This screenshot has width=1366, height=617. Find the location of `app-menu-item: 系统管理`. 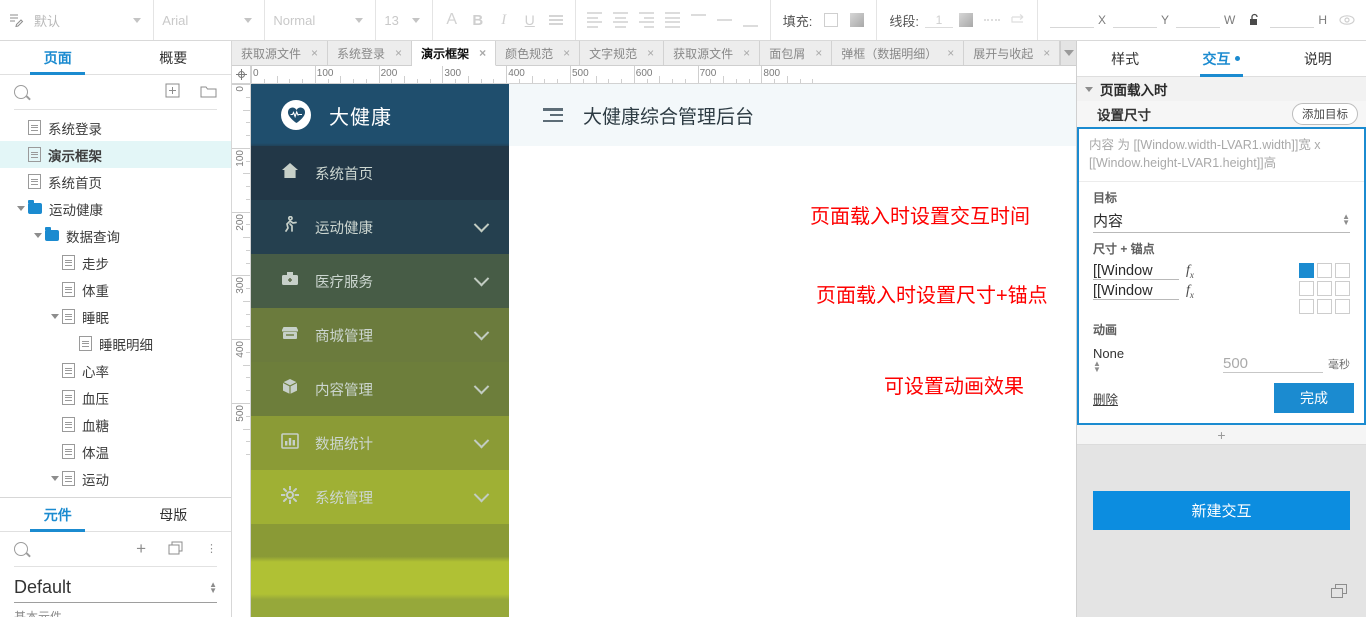

app-menu-item: 系统管理 is located at coordinates (380, 497).